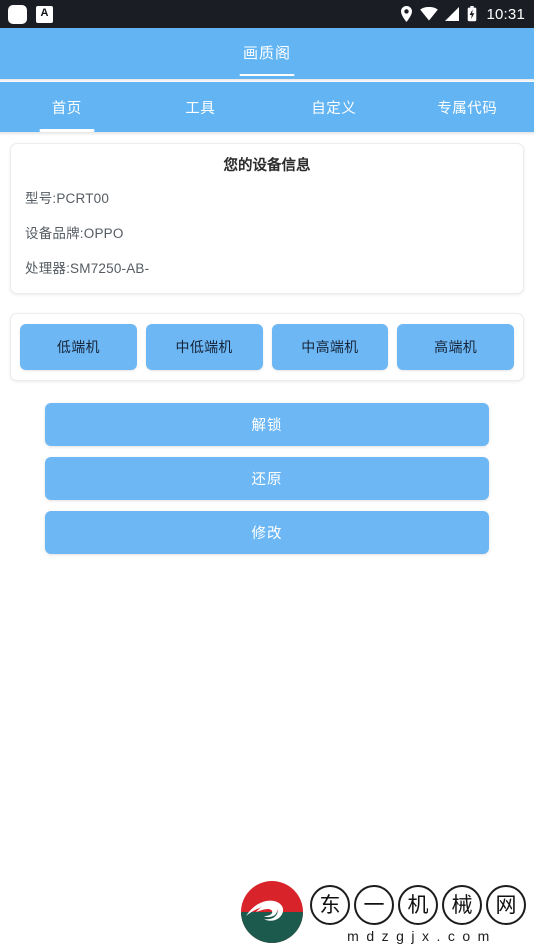 The height and width of the screenshot is (950, 534). I want to click on modify-button: 修改, so click(267, 532).